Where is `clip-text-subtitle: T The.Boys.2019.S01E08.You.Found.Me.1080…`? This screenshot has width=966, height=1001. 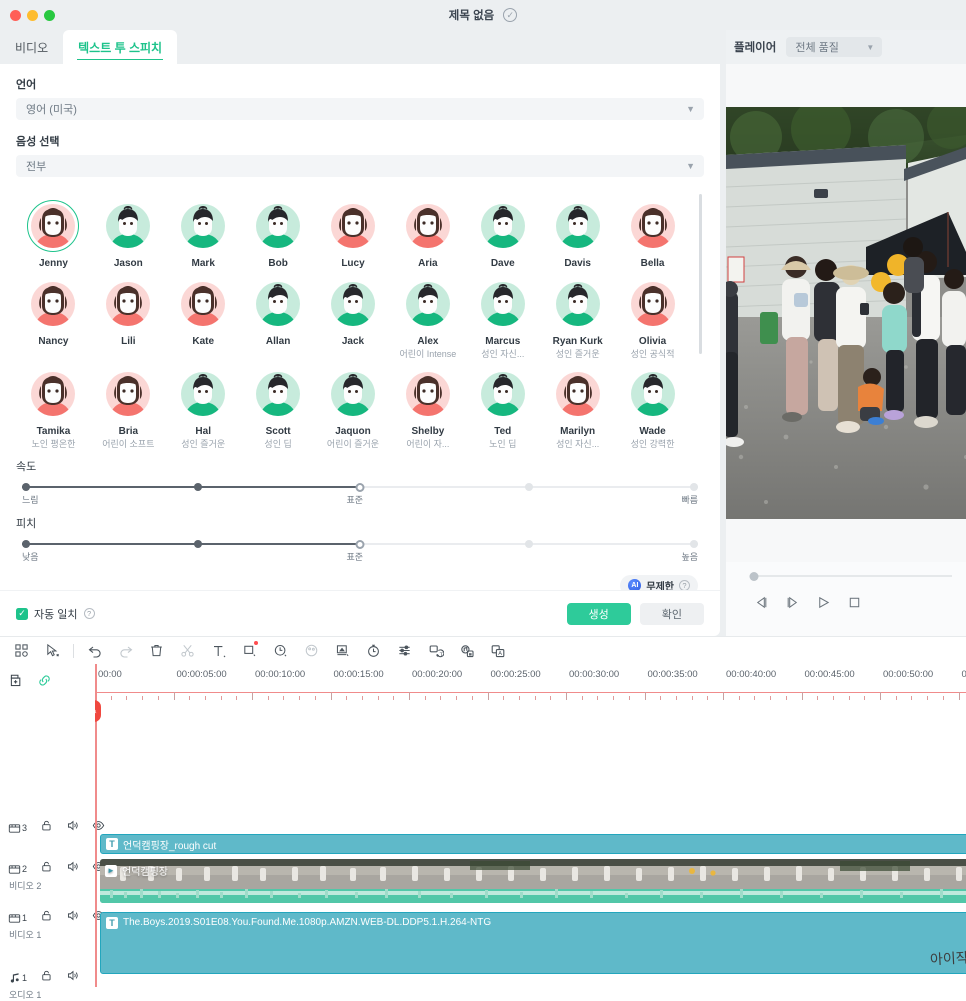
clip-text-subtitle: T The.Boys.2019.S01E08.You.Found.Me.1080… is located at coordinates (533, 943).